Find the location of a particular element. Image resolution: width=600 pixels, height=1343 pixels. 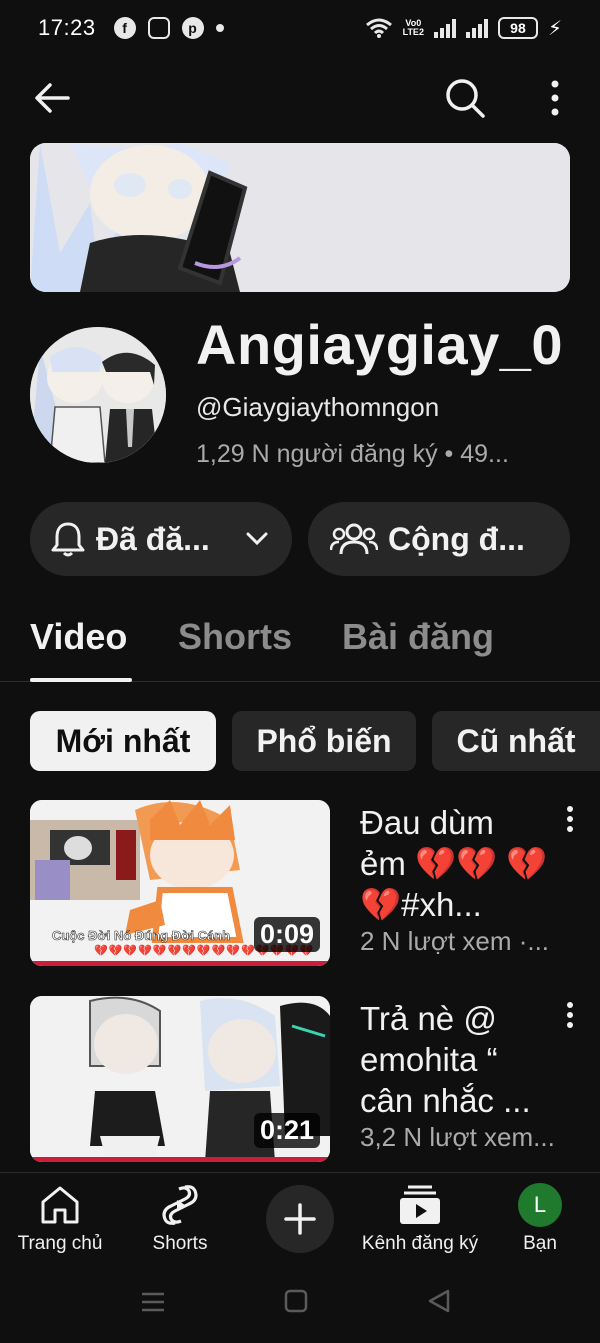

avatar: L is located at coordinates (540, 1205).